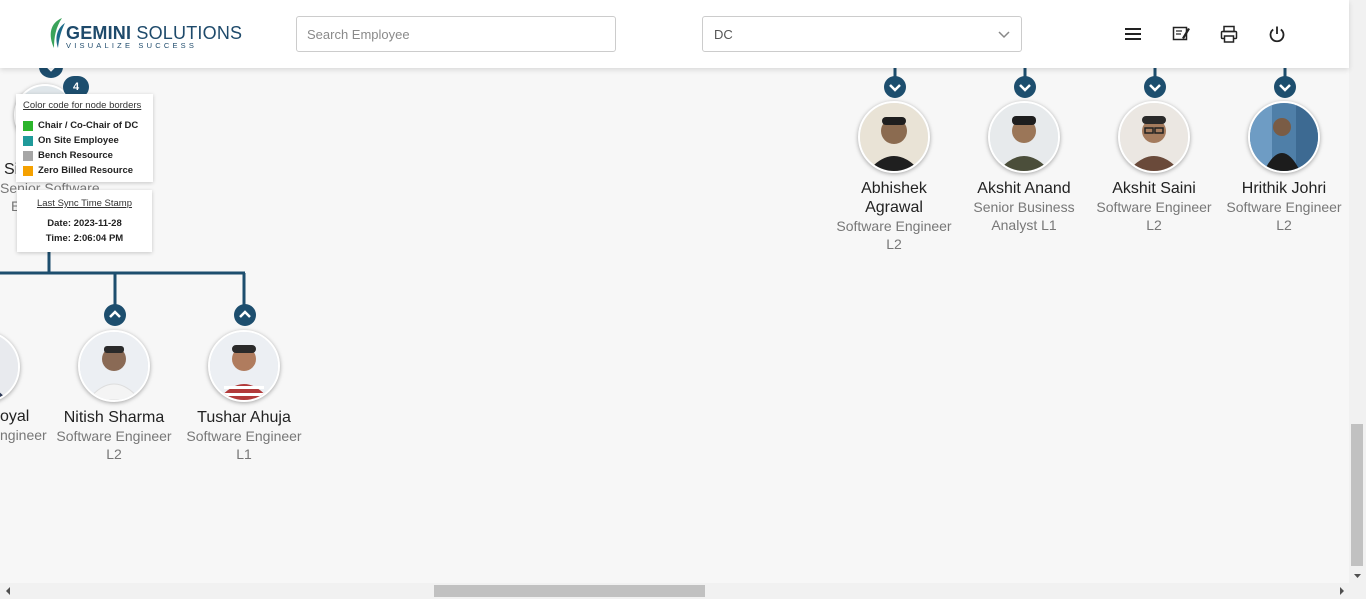 The width and height of the screenshot is (1366, 599). I want to click on node-name: Nitish Sharma, so click(114, 417).